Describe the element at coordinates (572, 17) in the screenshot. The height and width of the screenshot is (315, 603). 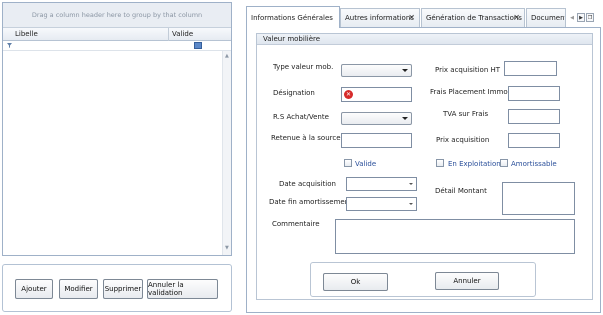
I see `scroll-left-icon: ◀` at that location.